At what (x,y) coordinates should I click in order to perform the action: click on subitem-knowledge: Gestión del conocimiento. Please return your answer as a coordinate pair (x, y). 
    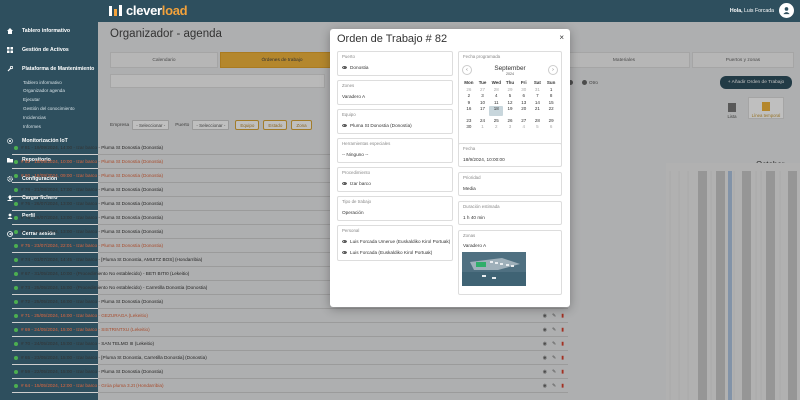
    Looking at the image, I should click on (49, 108).